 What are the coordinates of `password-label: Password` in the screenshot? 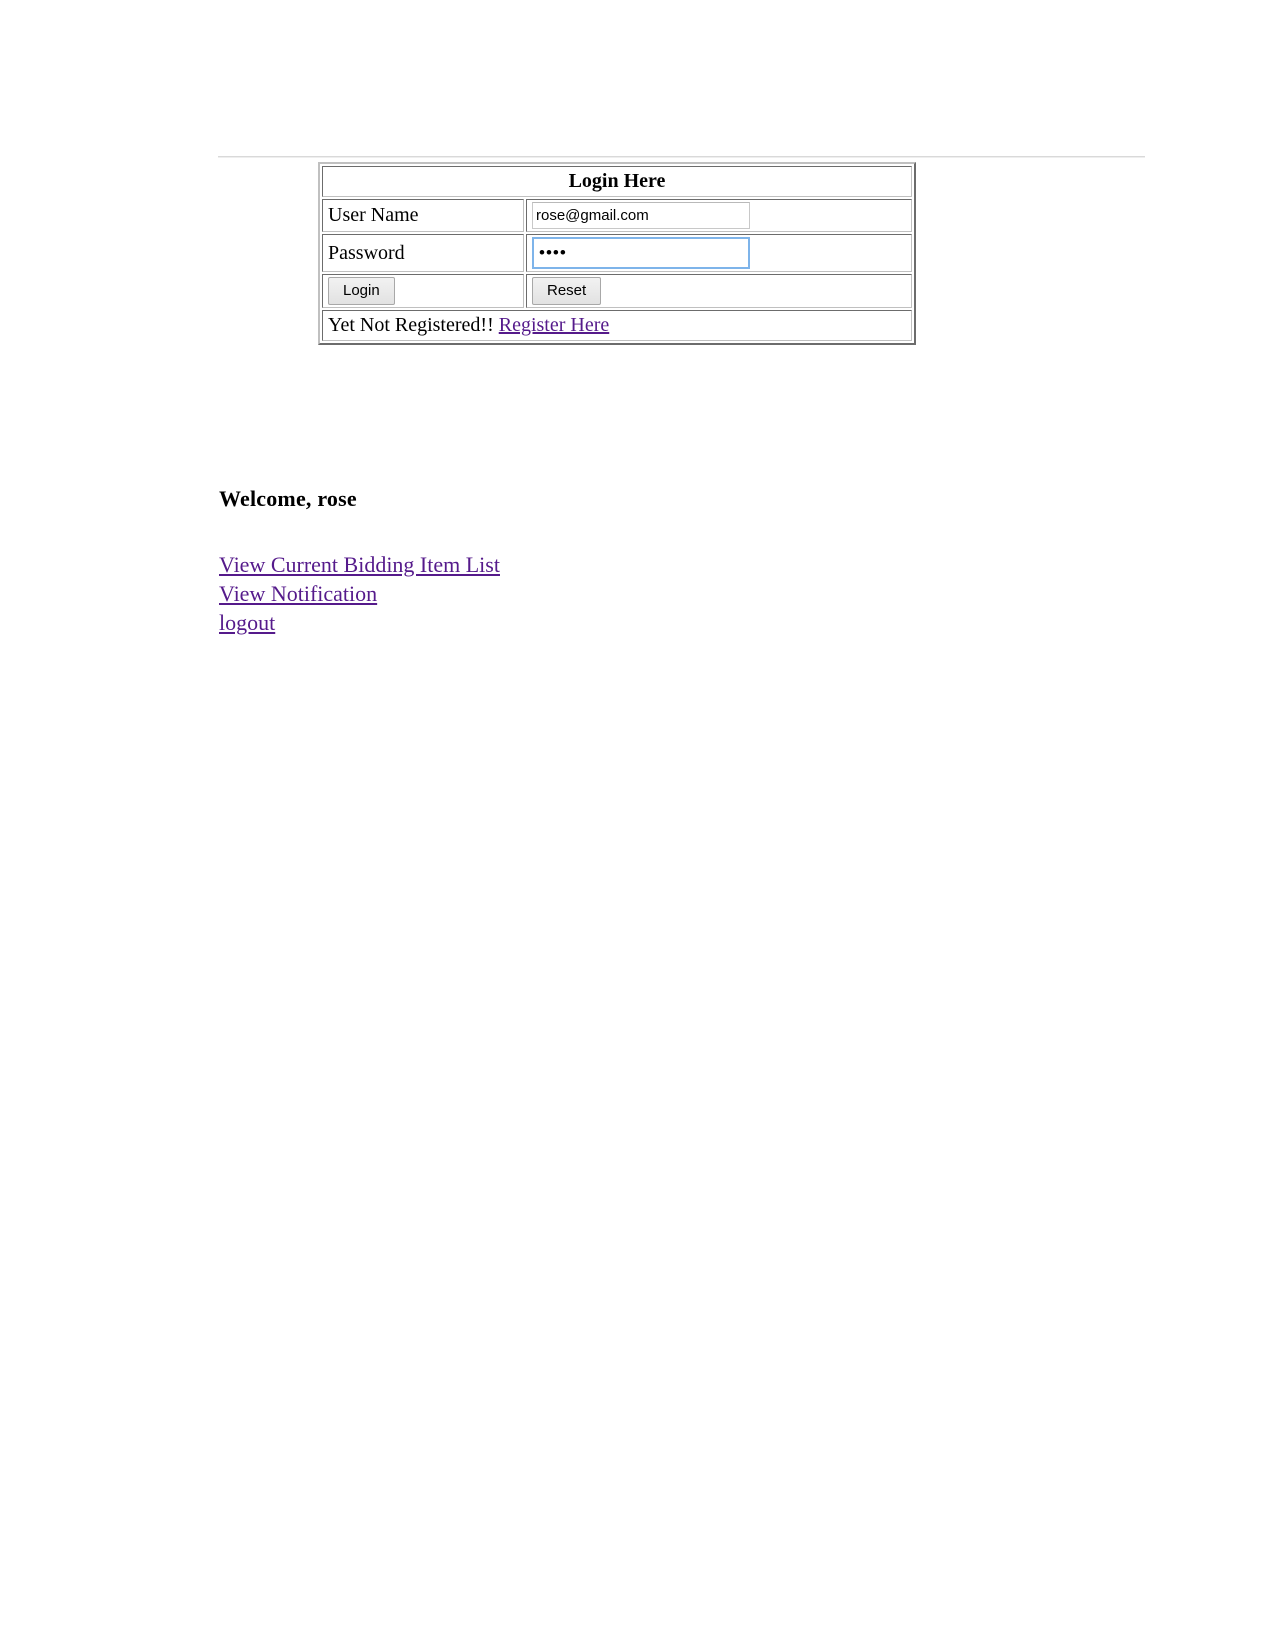 It's located at (423, 253).